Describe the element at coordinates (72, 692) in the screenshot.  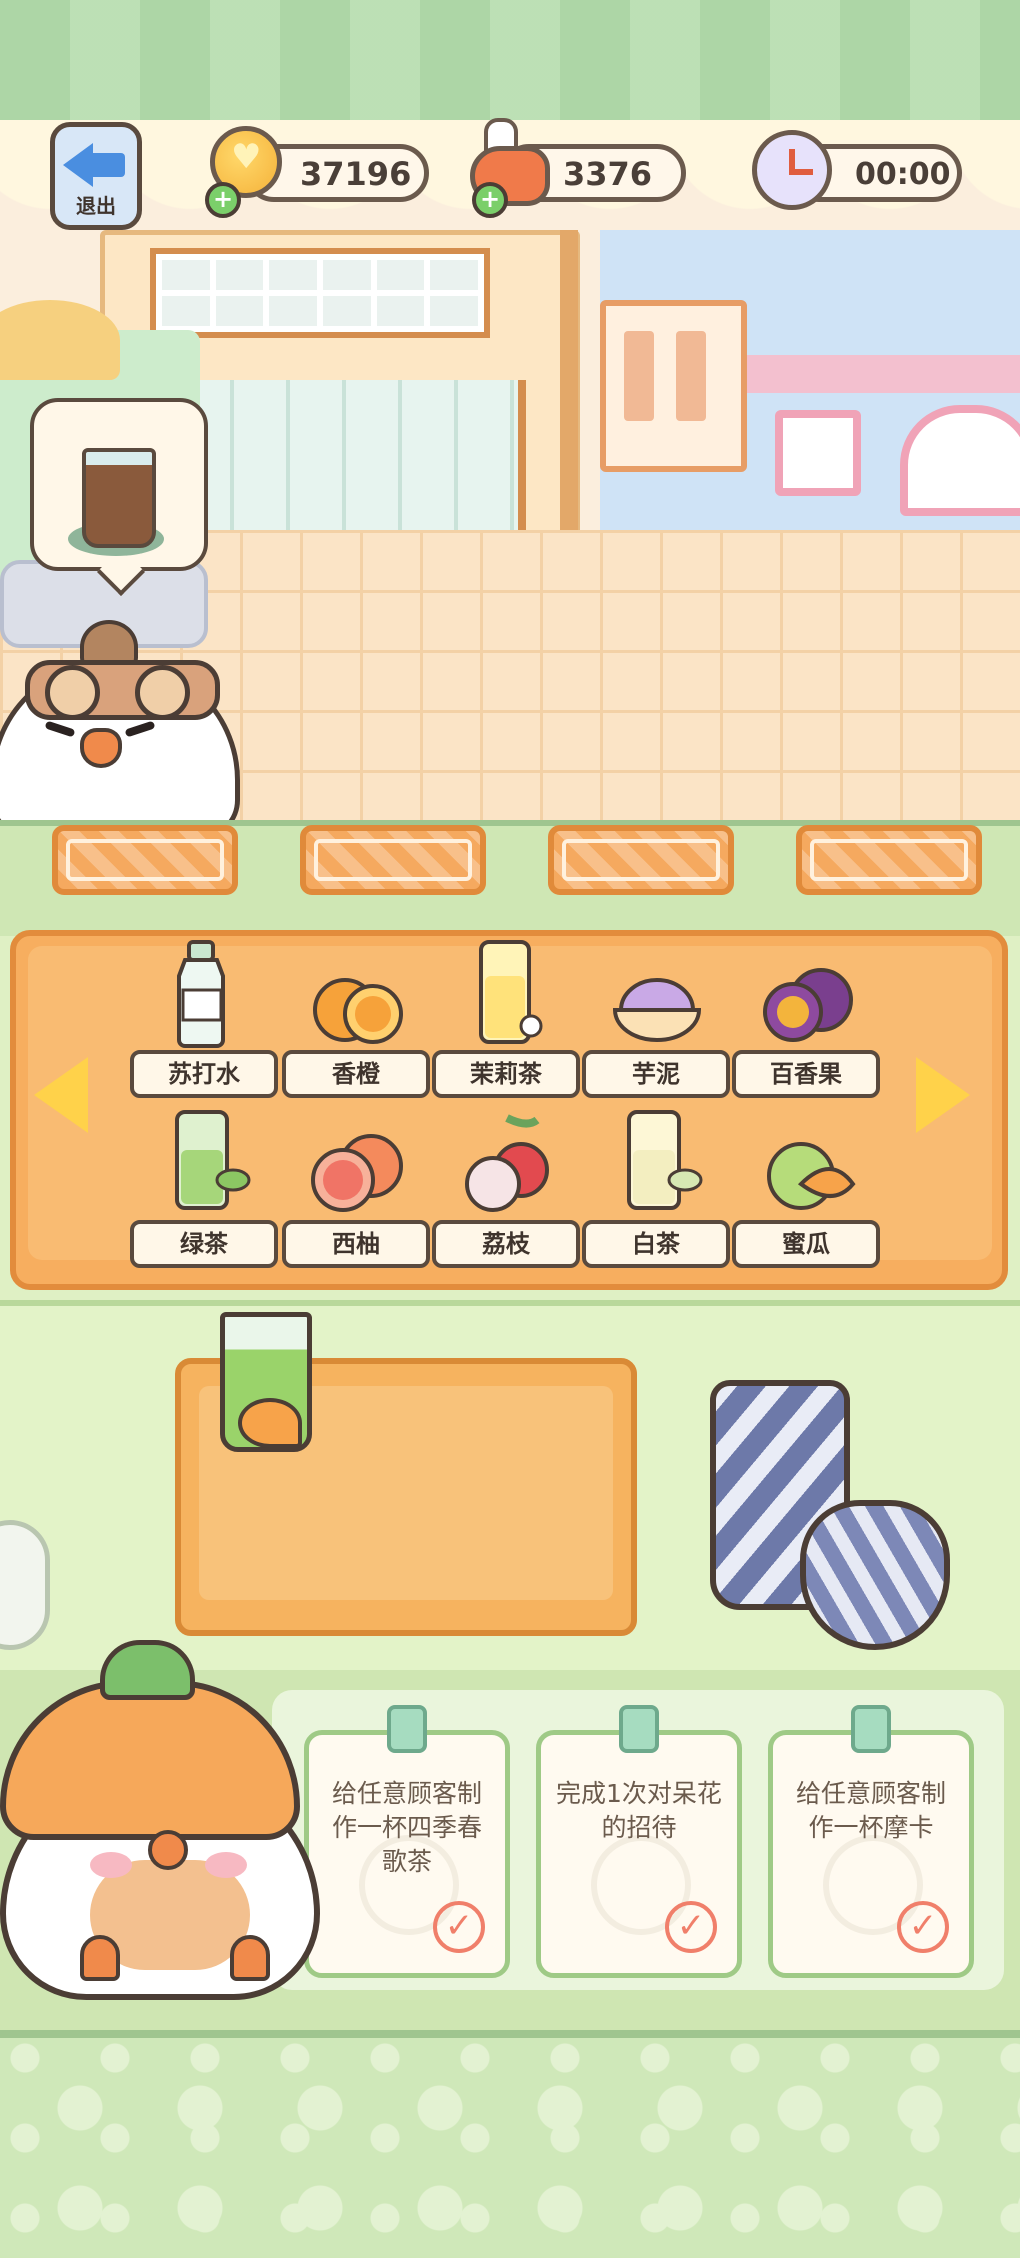
I see `goggle-lens-left` at that location.